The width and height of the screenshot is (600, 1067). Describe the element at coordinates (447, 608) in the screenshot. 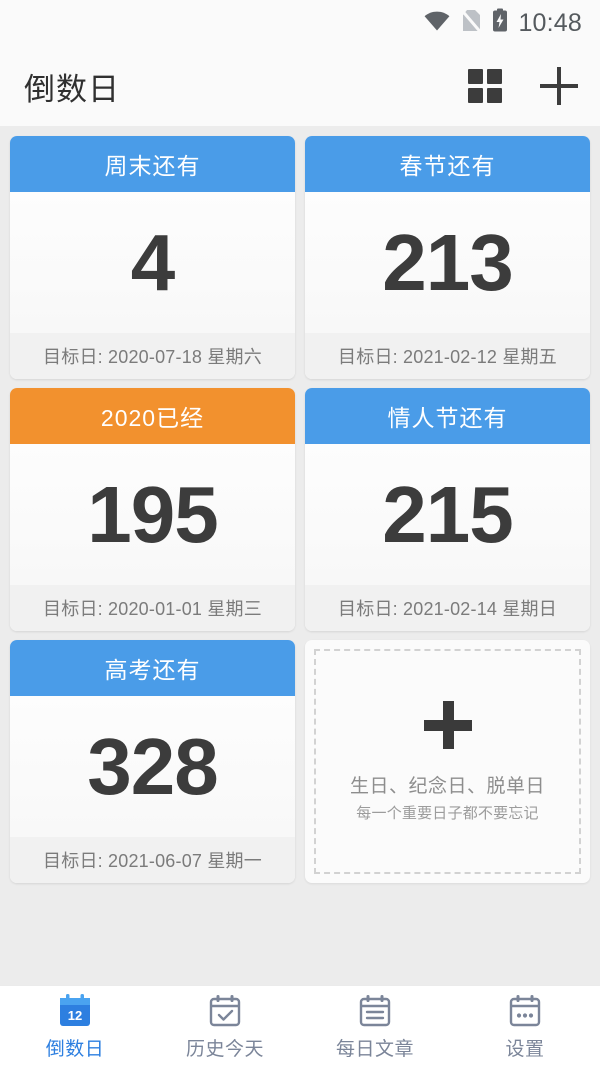

I see `countdown-target-date: 目标日: 2021-02-14 星期日` at that location.